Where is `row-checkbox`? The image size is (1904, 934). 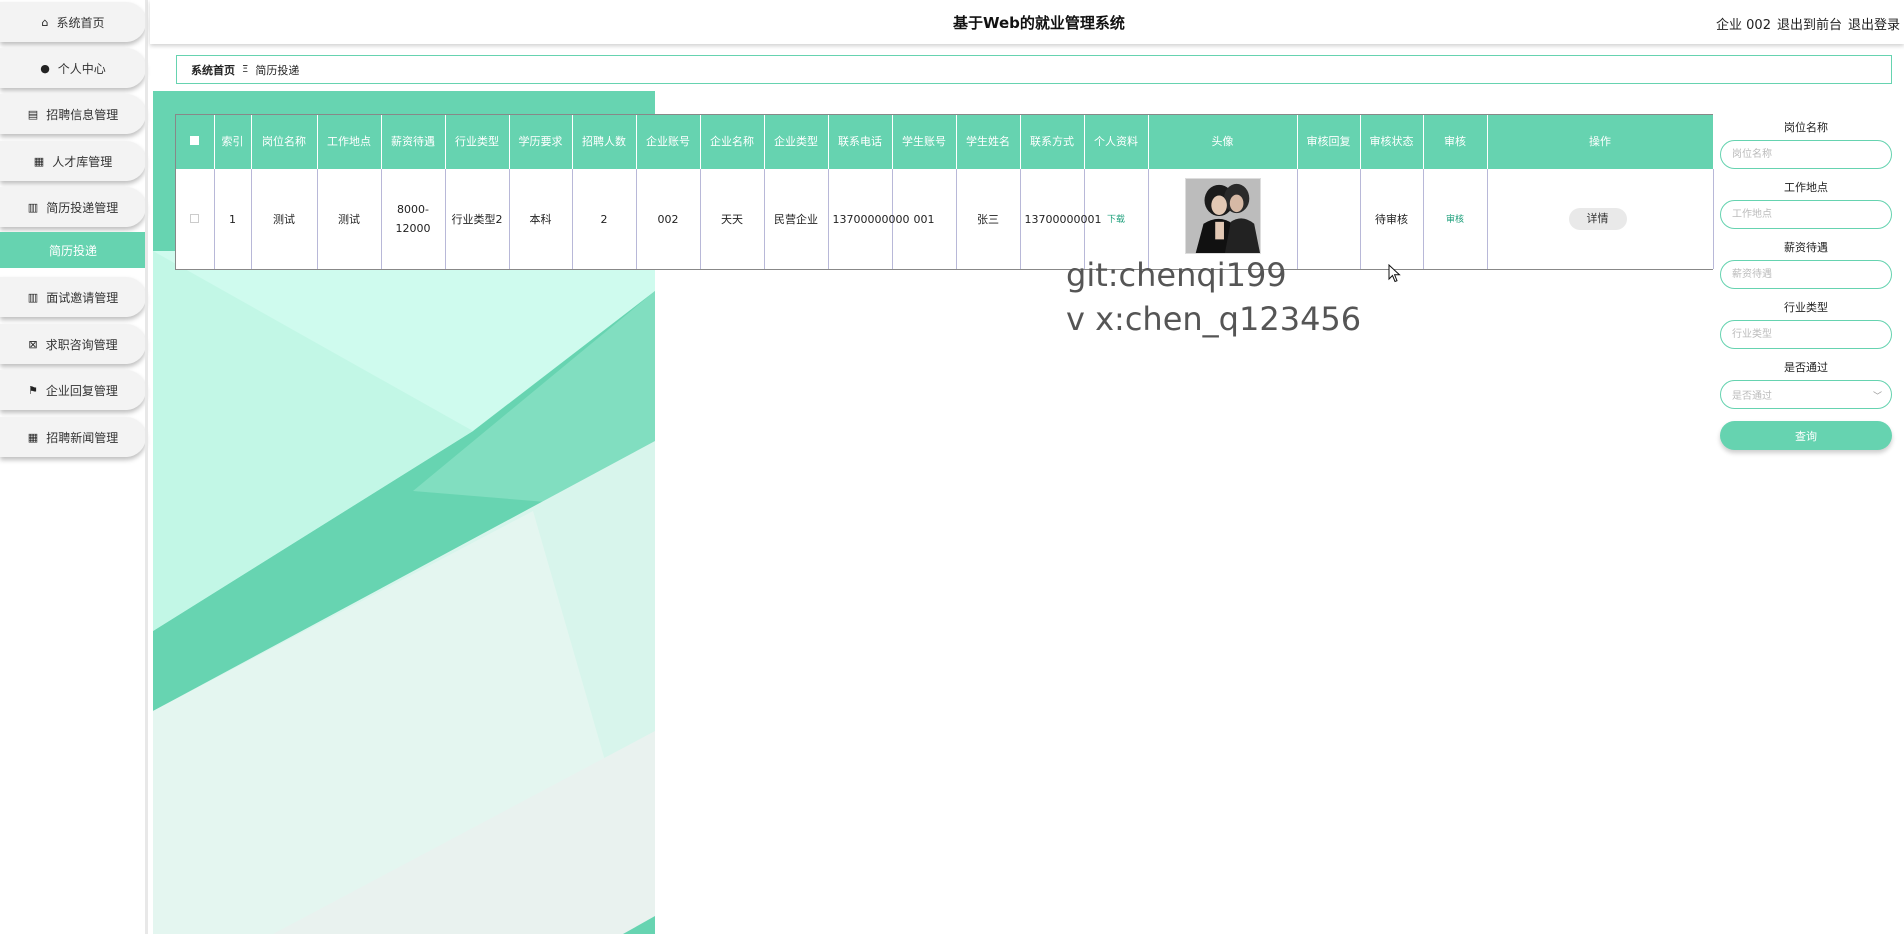 row-checkbox is located at coordinates (195, 218).